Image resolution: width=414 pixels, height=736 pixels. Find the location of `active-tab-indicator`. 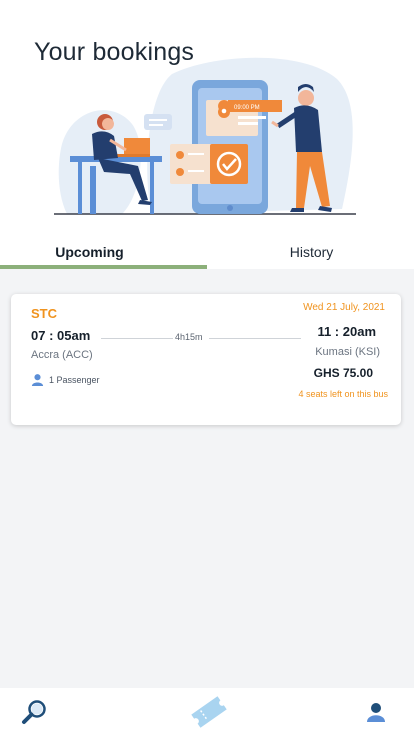

active-tab-indicator is located at coordinates (103, 267).